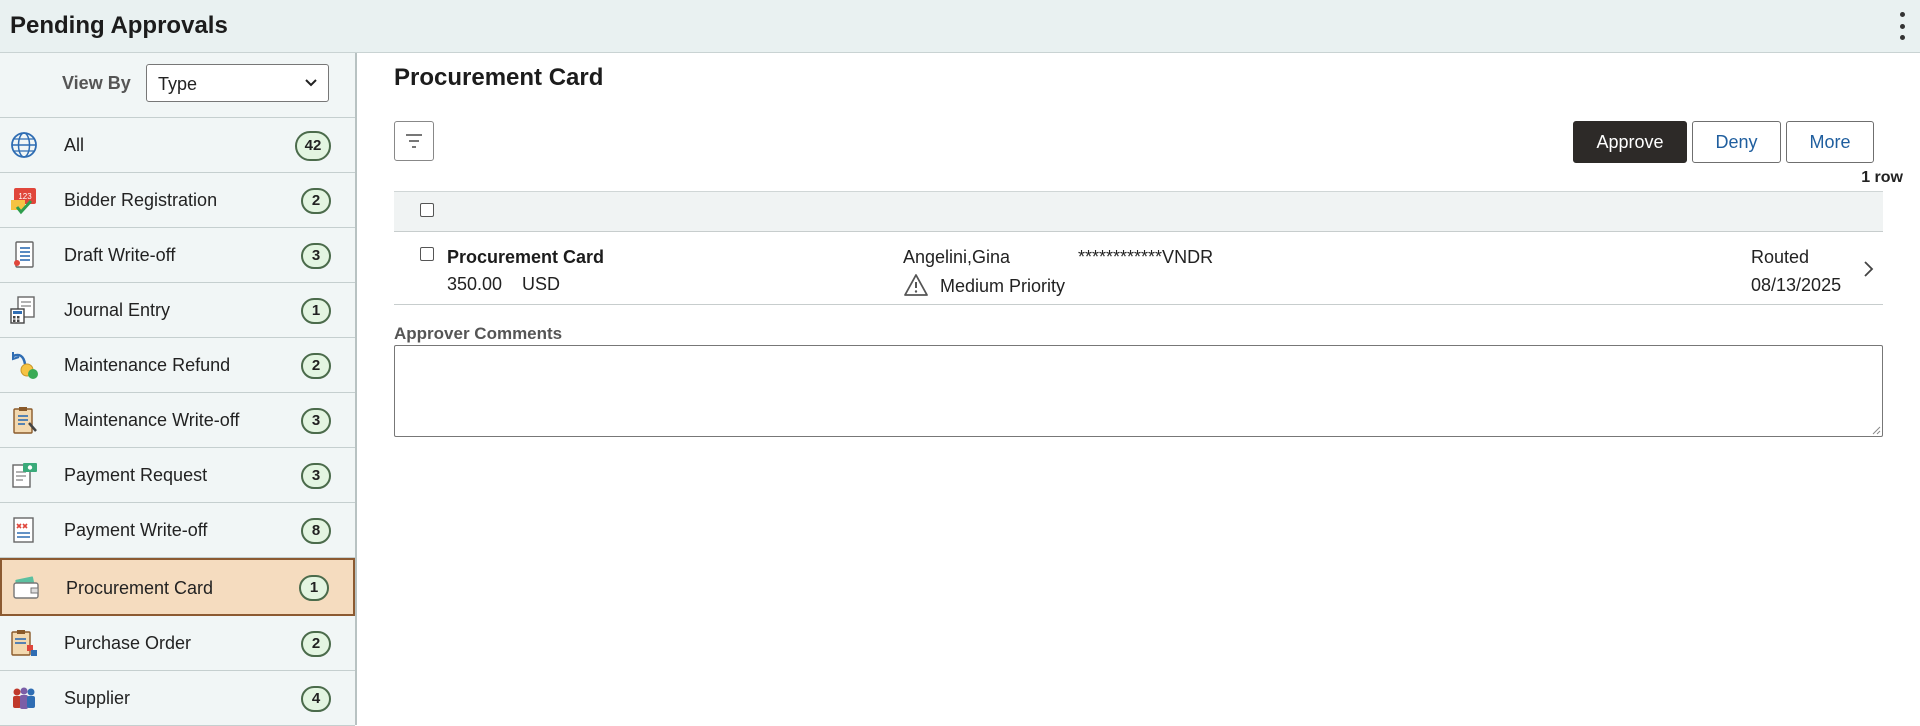  Describe the element at coordinates (25, 365) in the screenshot. I see `refund-arrow-icon` at that location.